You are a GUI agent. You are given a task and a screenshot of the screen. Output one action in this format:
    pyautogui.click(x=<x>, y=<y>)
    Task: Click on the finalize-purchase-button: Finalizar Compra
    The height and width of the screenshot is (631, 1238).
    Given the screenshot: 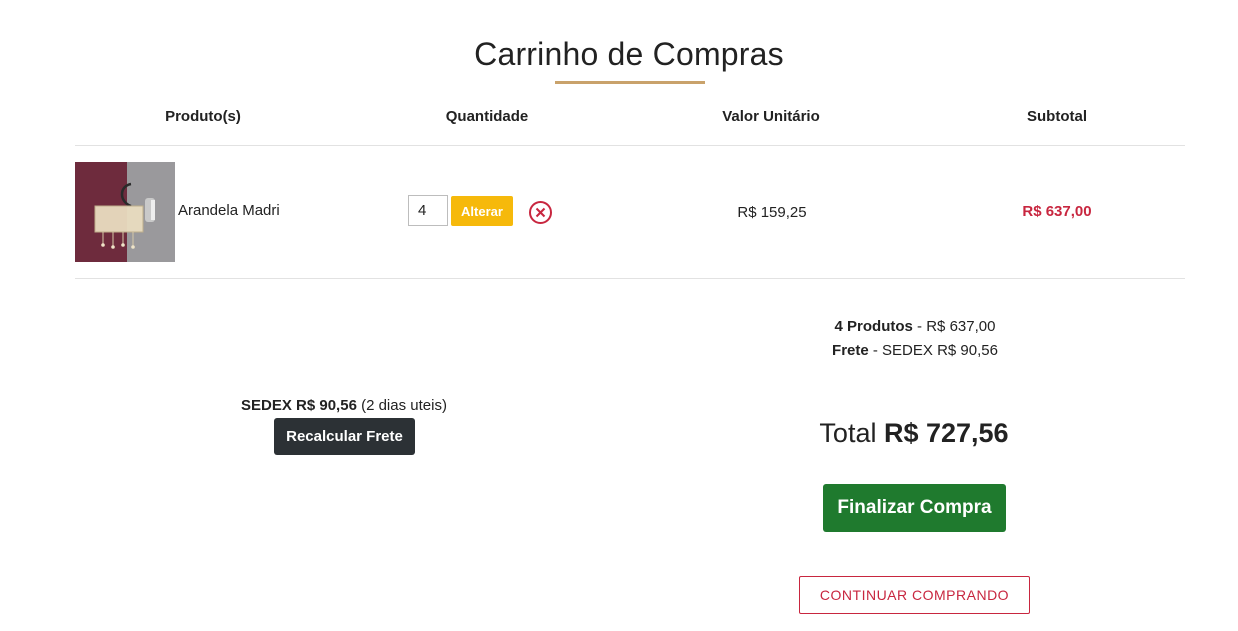 What is the action you would take?
    pyautogui.click(x=914, y=508)
    